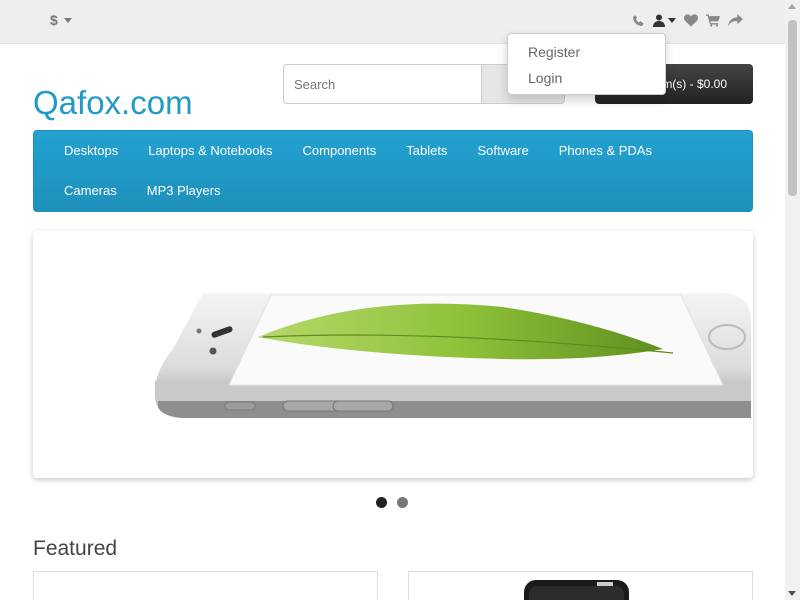 This screenshot has height=600, width=800. I want to click on menu-item-software: Software, so click(502, 151).